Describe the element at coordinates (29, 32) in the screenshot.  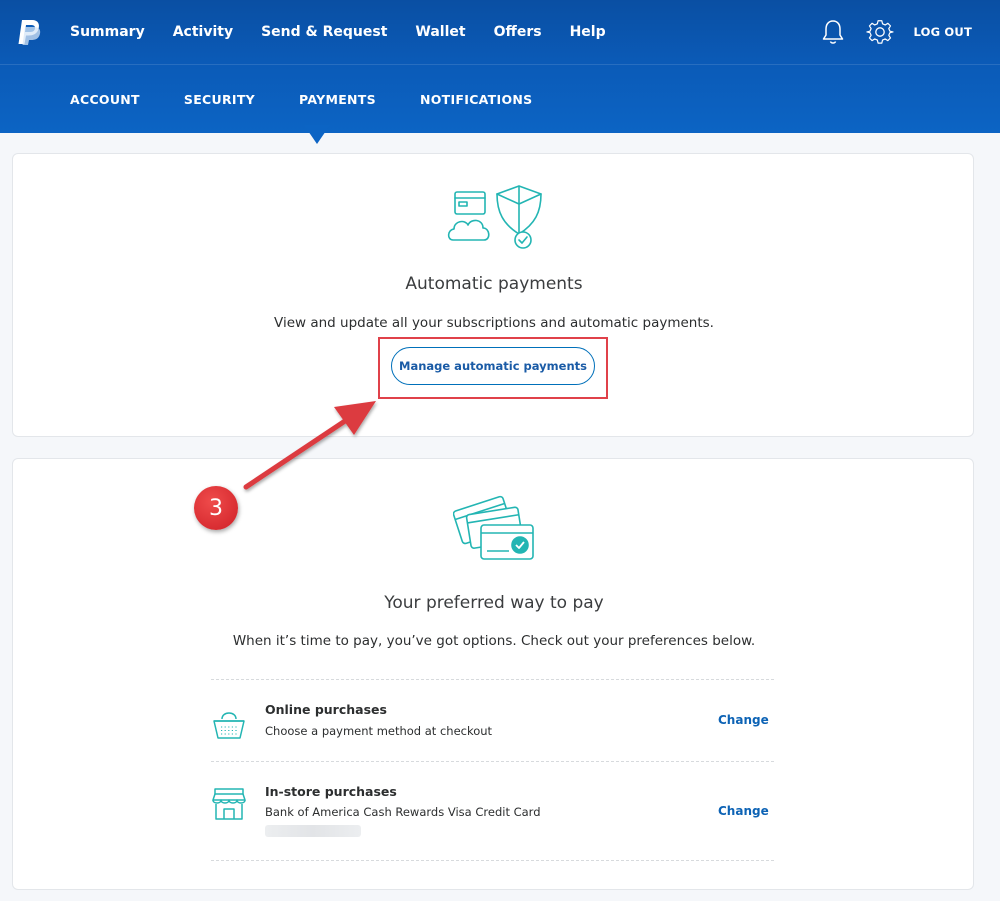
I see `paypal-logo-icon` at that location.